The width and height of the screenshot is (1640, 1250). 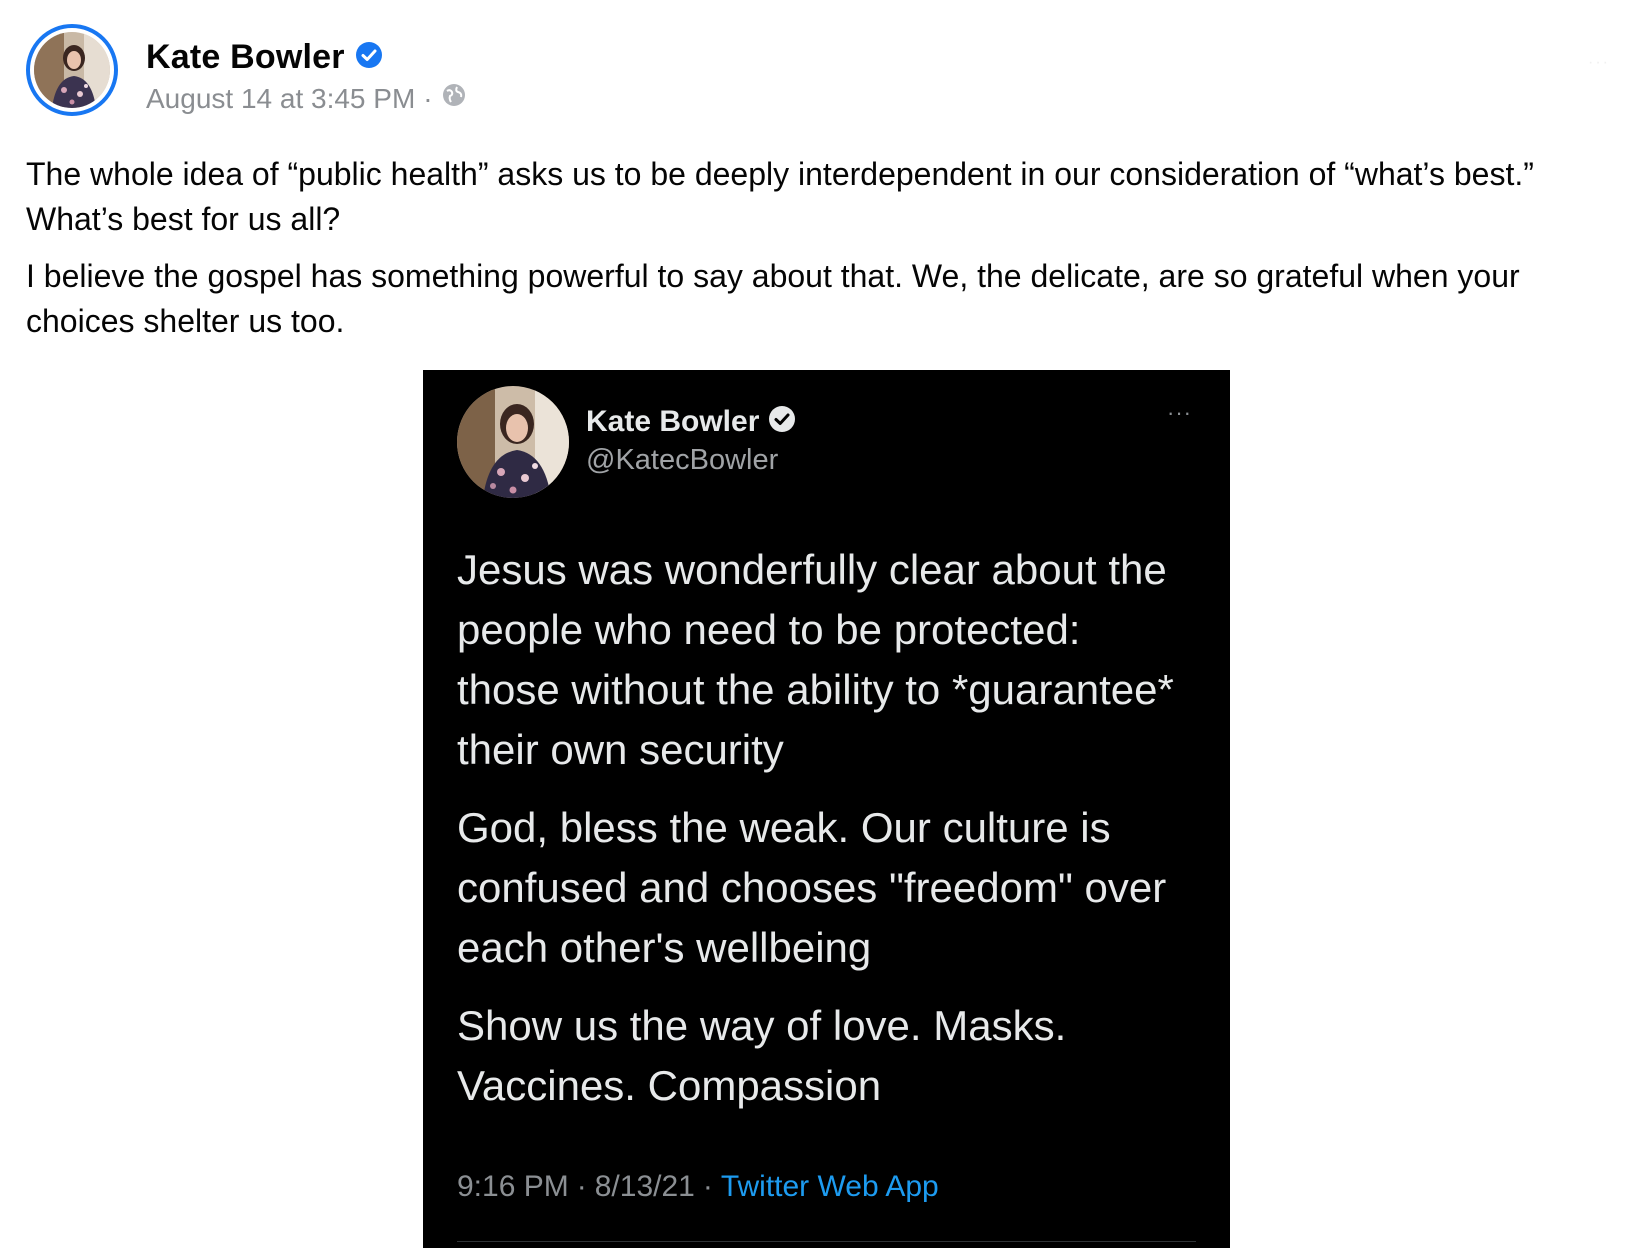 I want to click on globe-icon, so click(x=454, y=98).